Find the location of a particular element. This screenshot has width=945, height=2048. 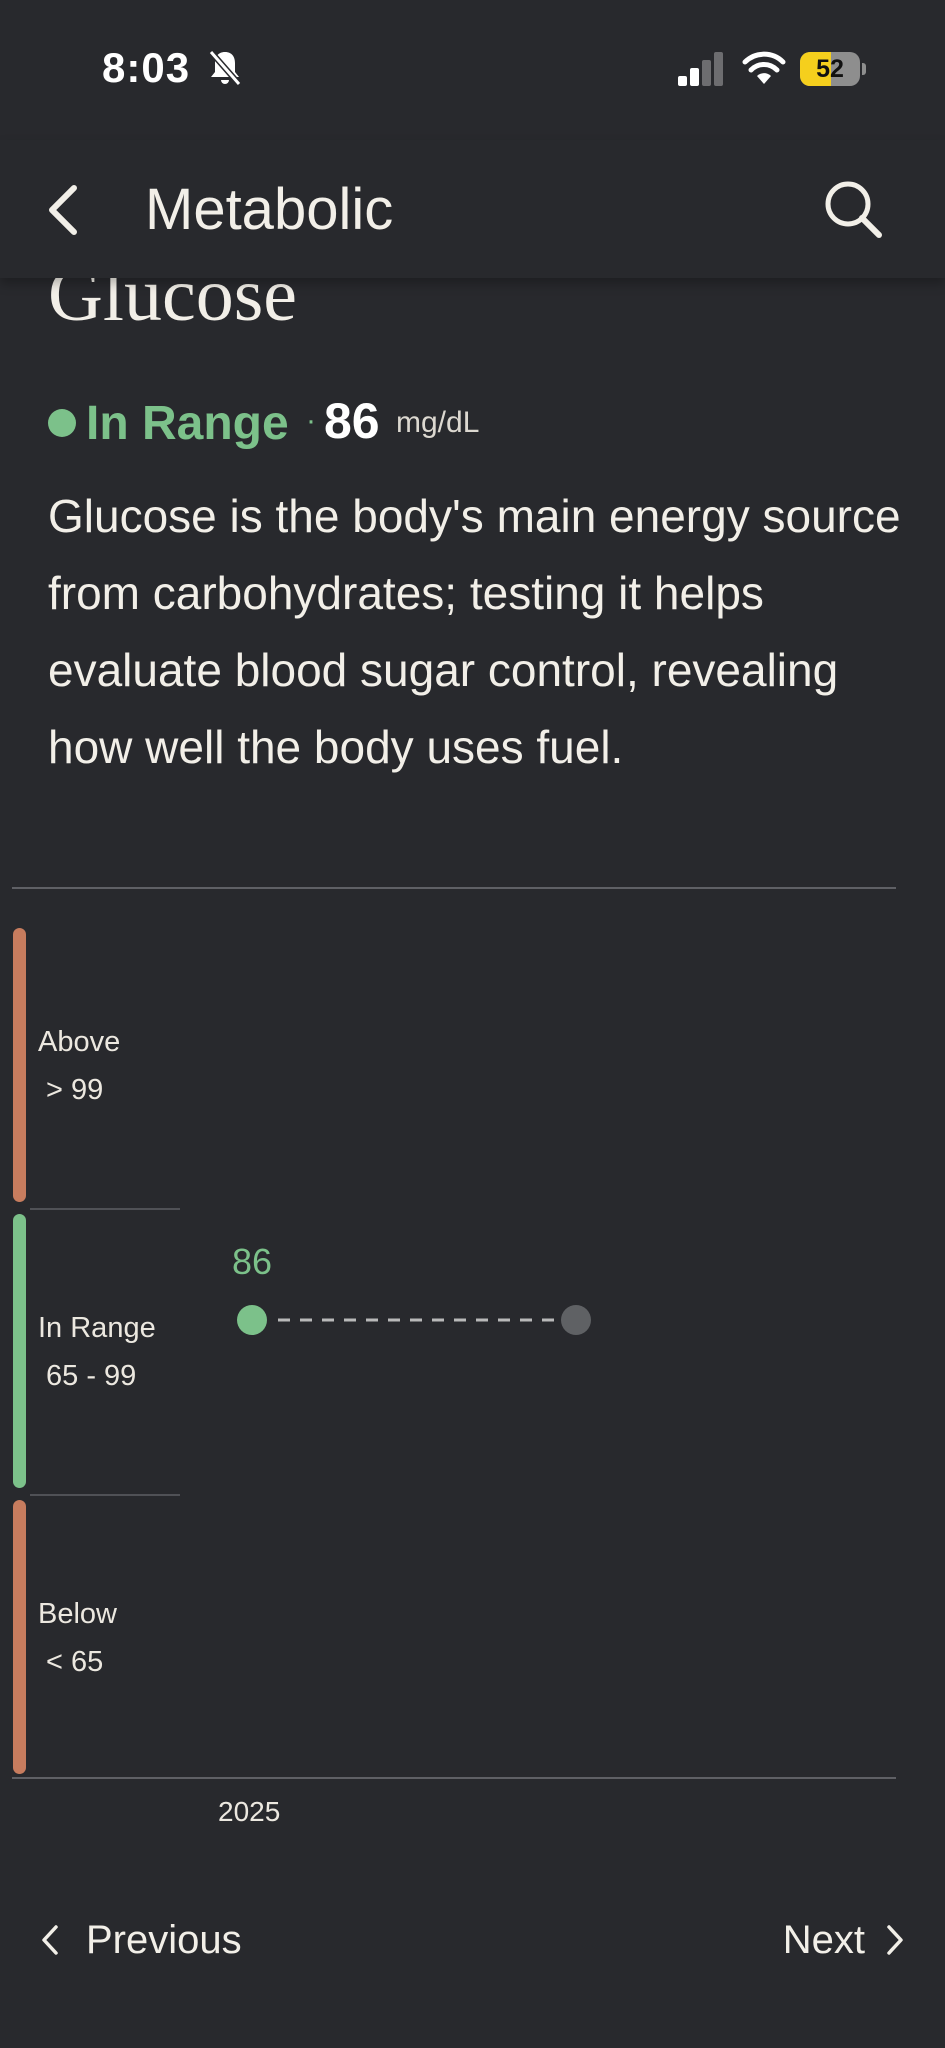

nav-bar: Metabolic is located at coordinates (472, 209).